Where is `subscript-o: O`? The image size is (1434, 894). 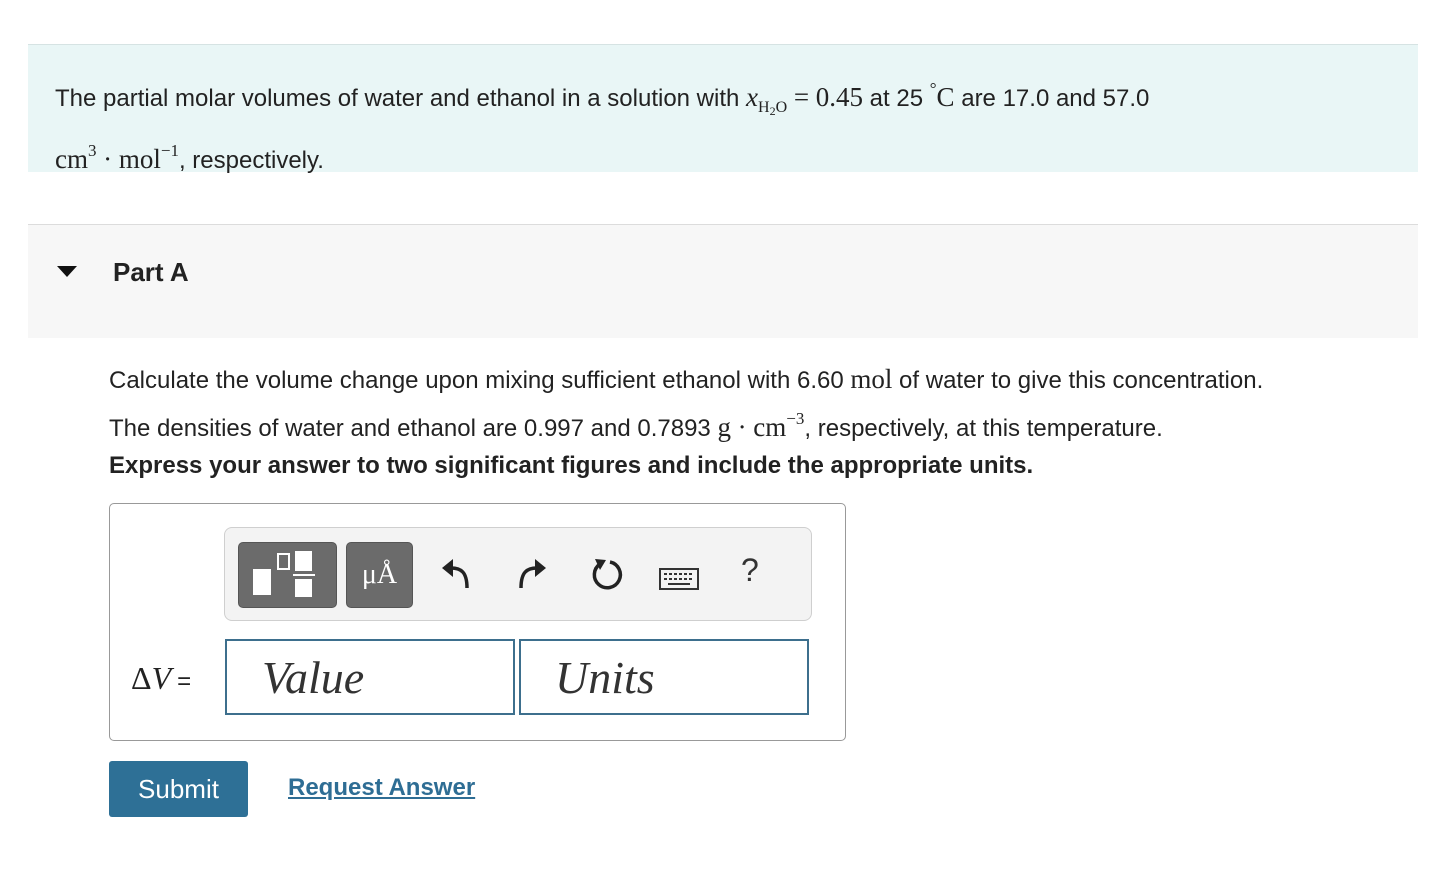
subscript-o: O is located at coordinates (781, 107).